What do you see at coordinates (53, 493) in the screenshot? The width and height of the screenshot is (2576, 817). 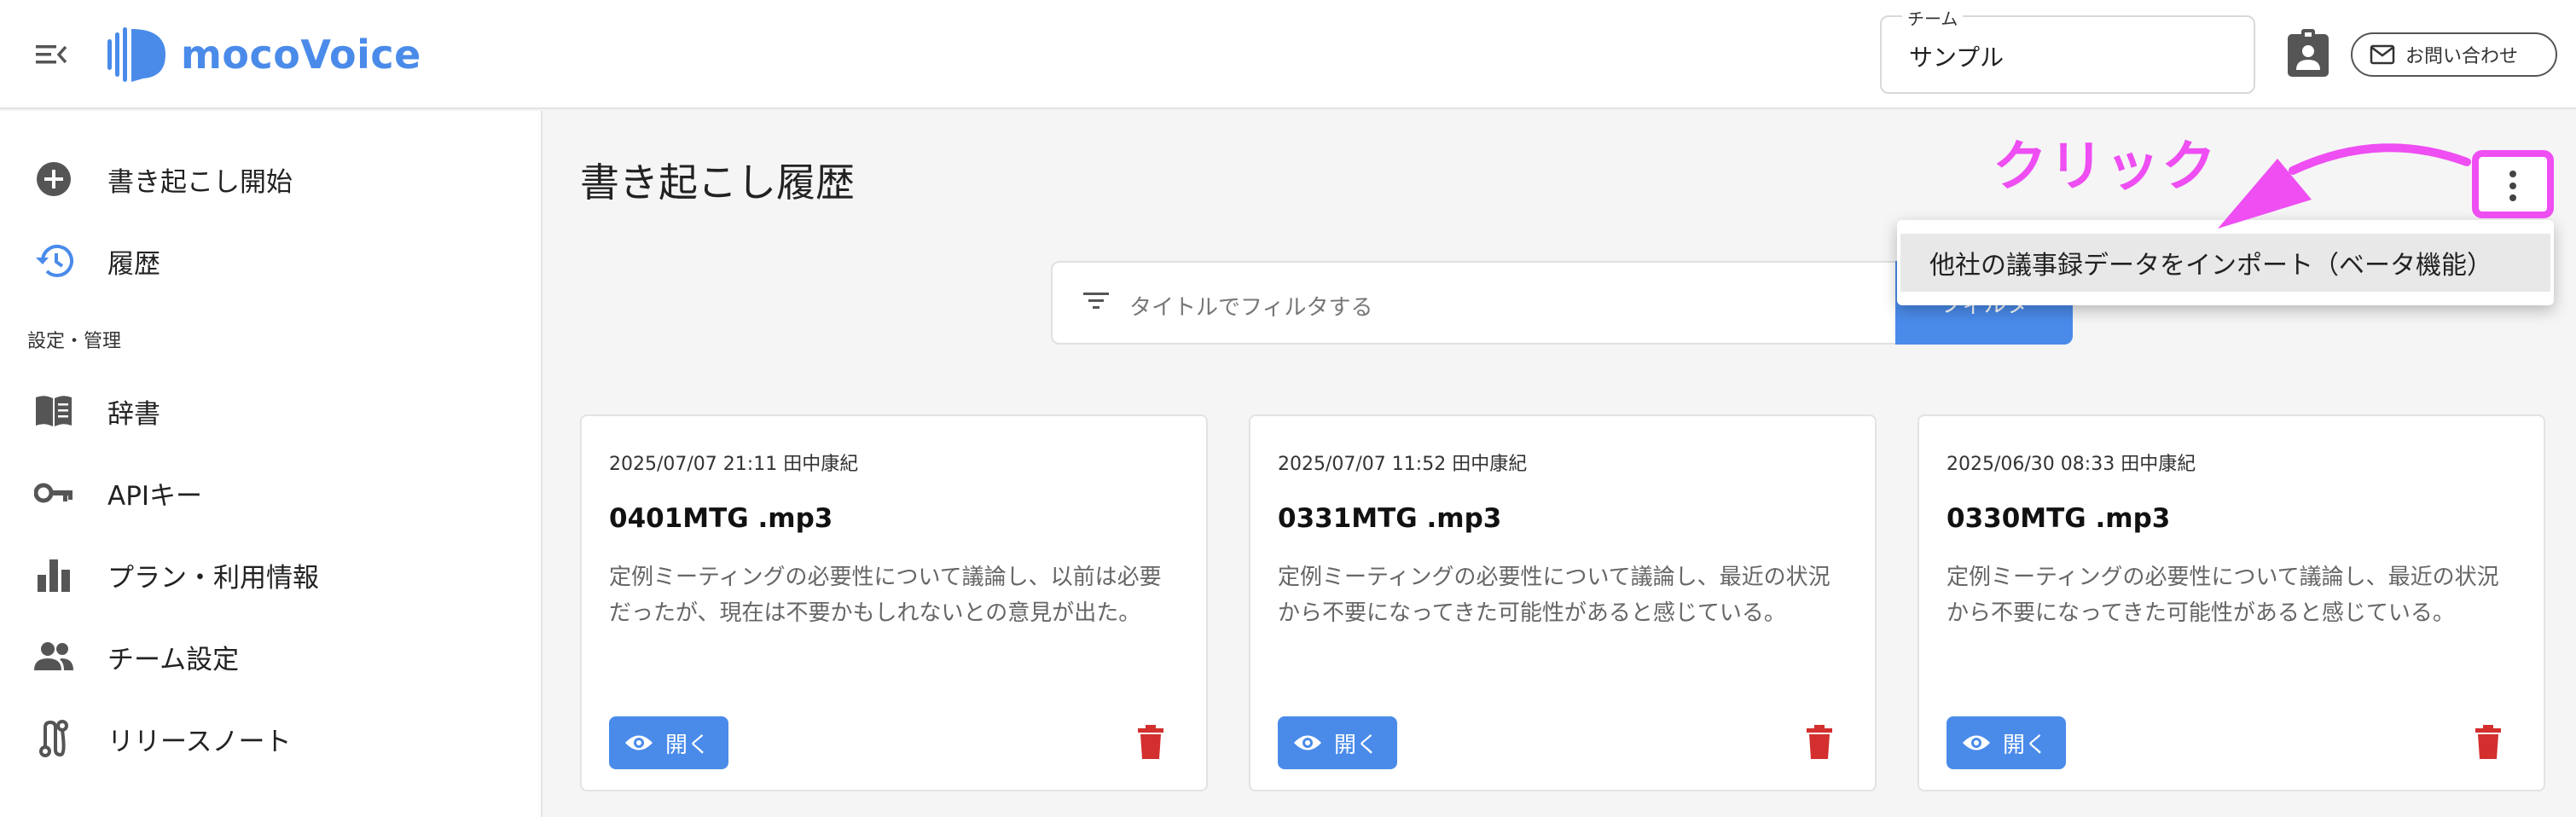 I see `key-icon` at bounding box center [53, 493].